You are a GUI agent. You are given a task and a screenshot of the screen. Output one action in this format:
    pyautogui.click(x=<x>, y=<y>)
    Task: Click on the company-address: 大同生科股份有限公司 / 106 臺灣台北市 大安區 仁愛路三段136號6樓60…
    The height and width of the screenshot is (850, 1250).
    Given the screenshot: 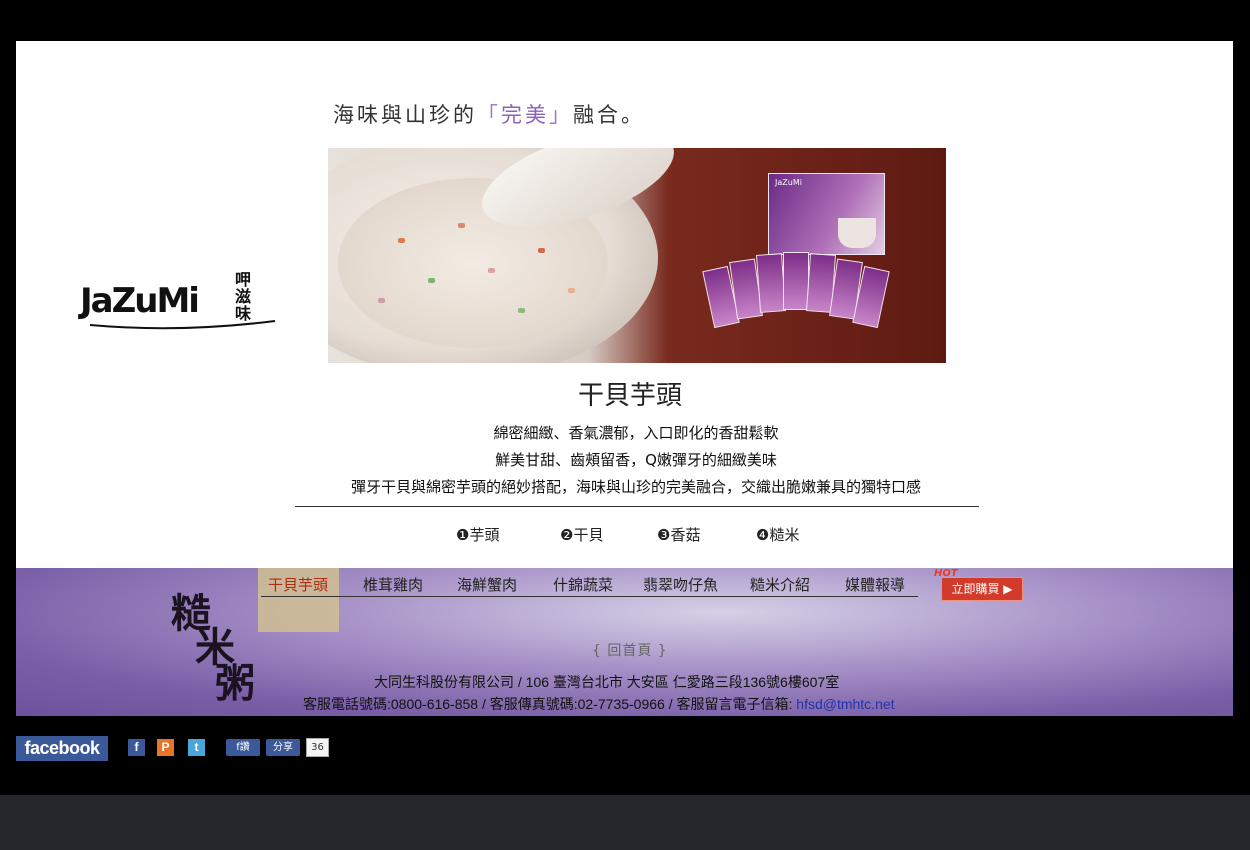 What is the action you would take?
    pyautogui.click(x=607, y=682)
    